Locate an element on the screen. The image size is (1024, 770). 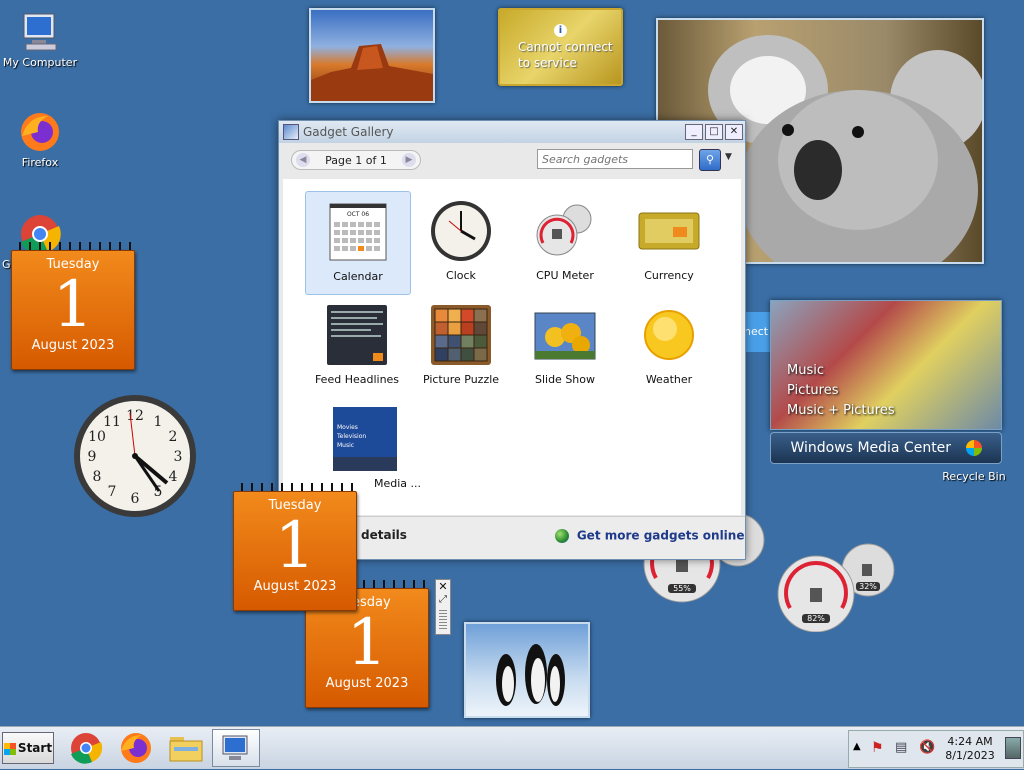
get-more-gadgets-link: Get more gadgets online is located at coordinates (649, 535).